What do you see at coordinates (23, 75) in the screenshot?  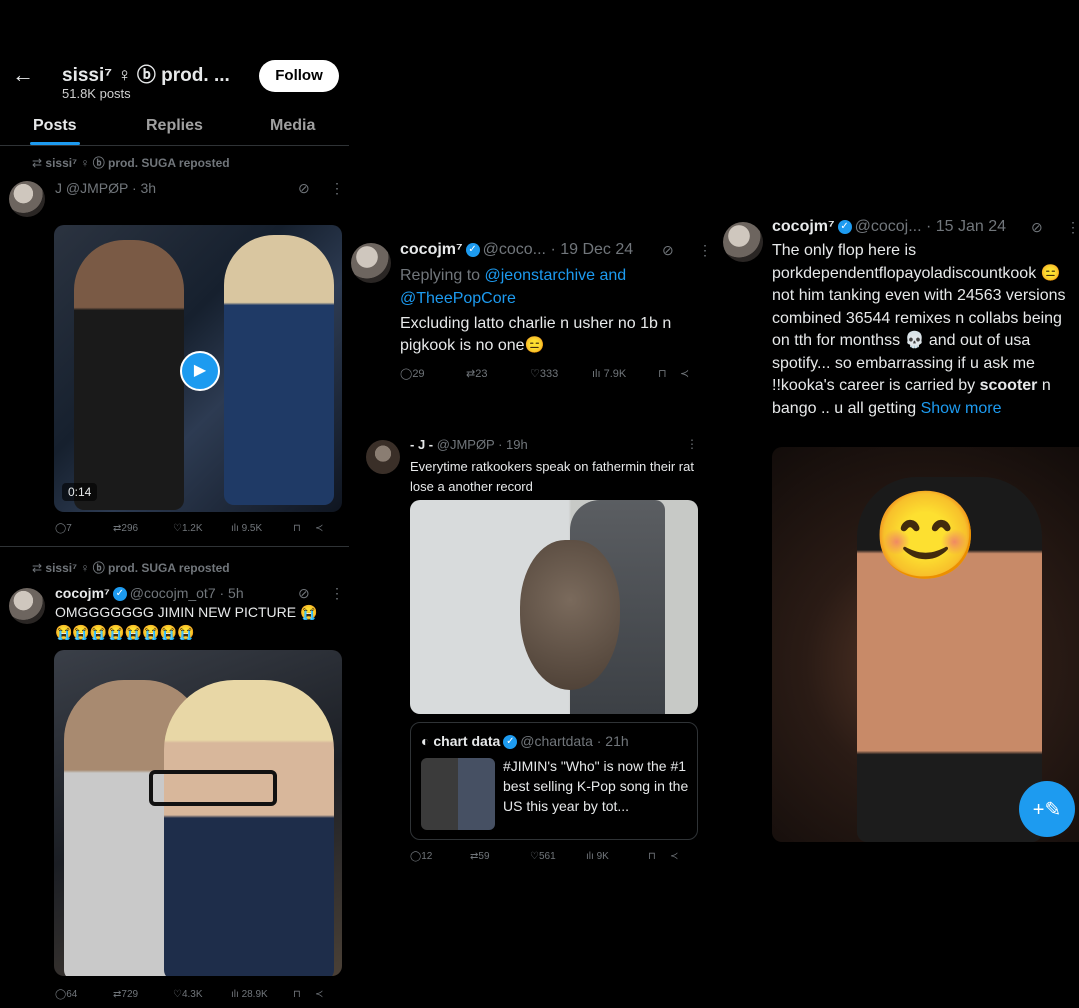 I see `back-arrow-icon: ←` at bounding box center [23, 75].